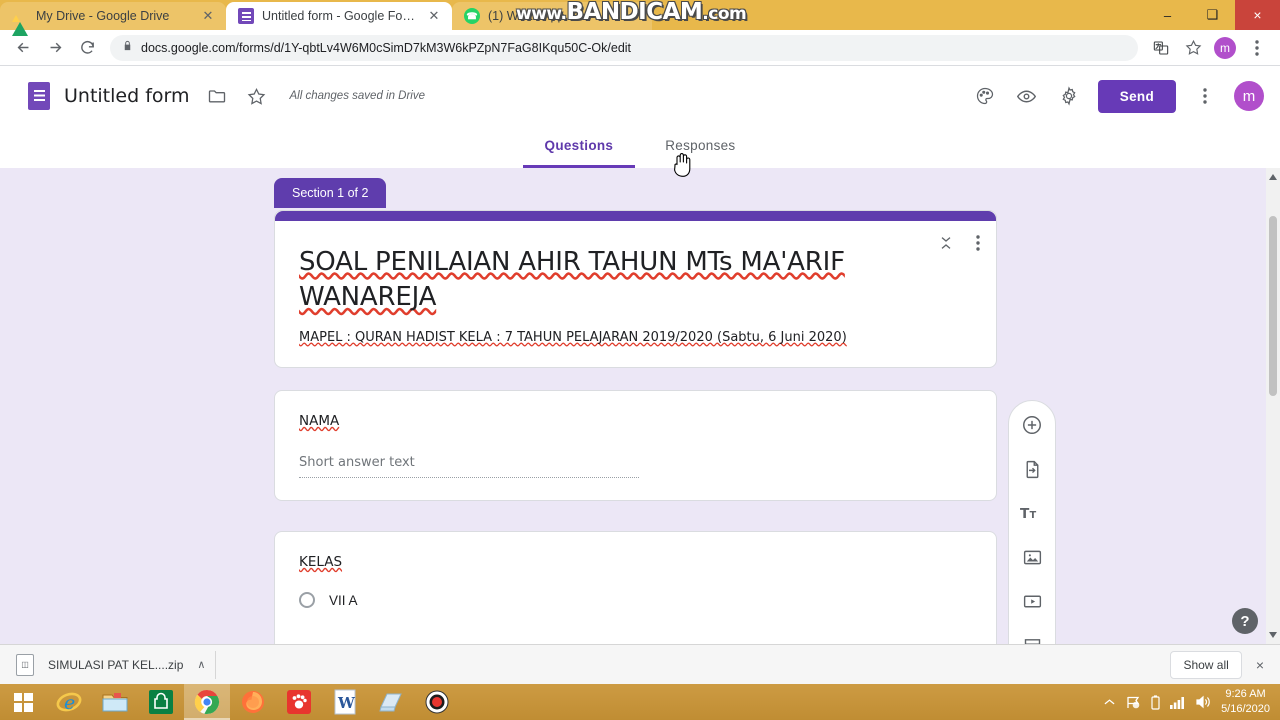 Image resolution: width=1280 pixels, height=720 pixels. What do you see at coordinates (572, 262) in the screenshot?
I see `form-heading-line1: SOAL PENILAIAN AHIR TAHUN MTs MA'ARIF` at bounding box center [572, 262].